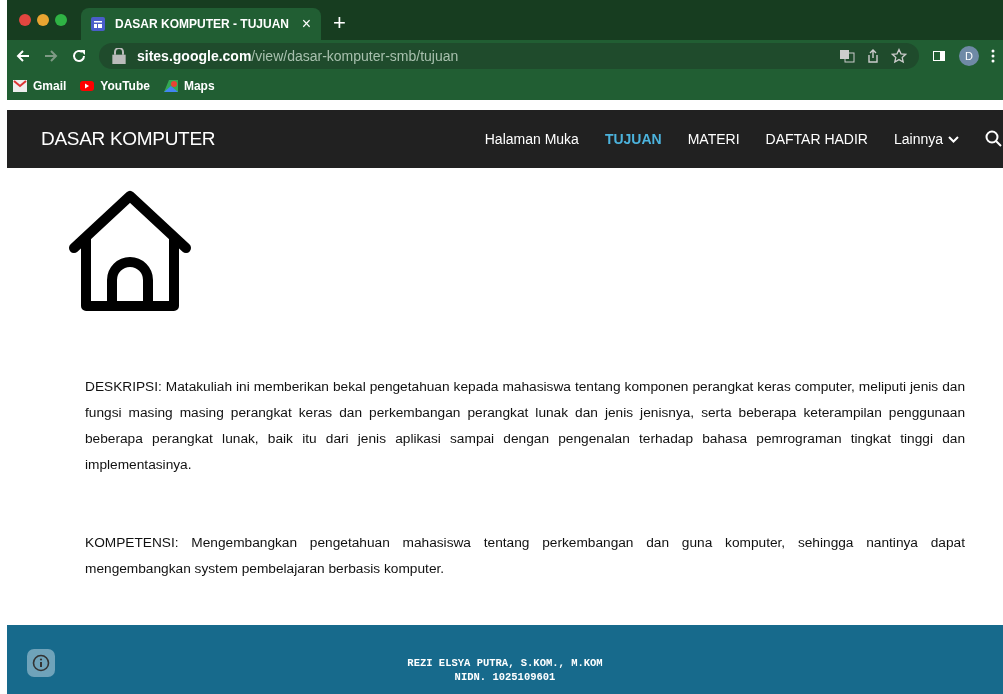  What do you see at coordinates (994, 139) in the screenshot?
I see `search-icon` at bounding box center [994, 139].